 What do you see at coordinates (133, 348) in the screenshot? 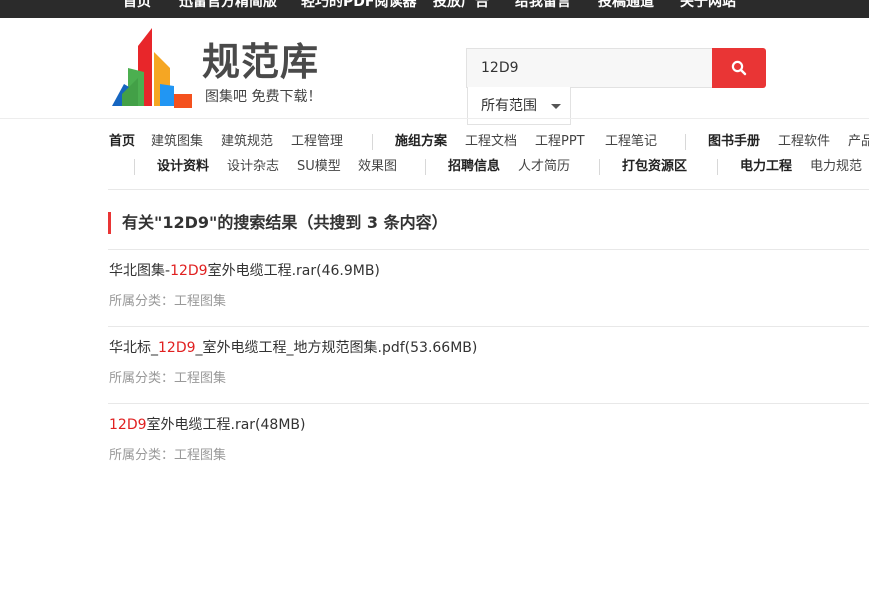
I see `result-title-prefix: 华北标_` at bounding box center [133, 348].